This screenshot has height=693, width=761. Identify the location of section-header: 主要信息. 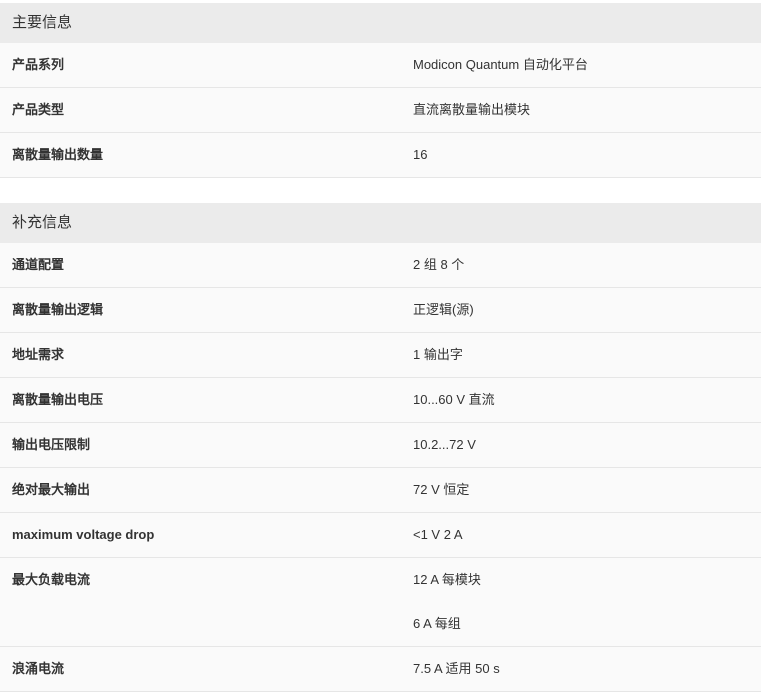
(380, 23).